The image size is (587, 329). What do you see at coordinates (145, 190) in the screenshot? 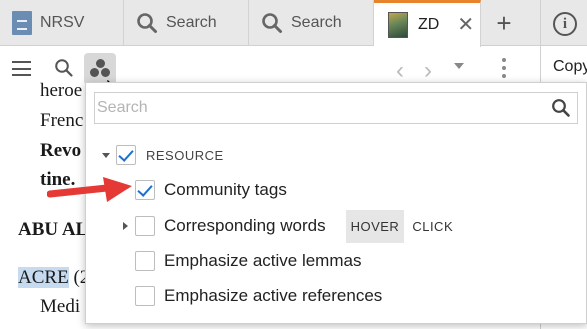
I see `community-tags-checkbox` at bounding box center [145, 190].